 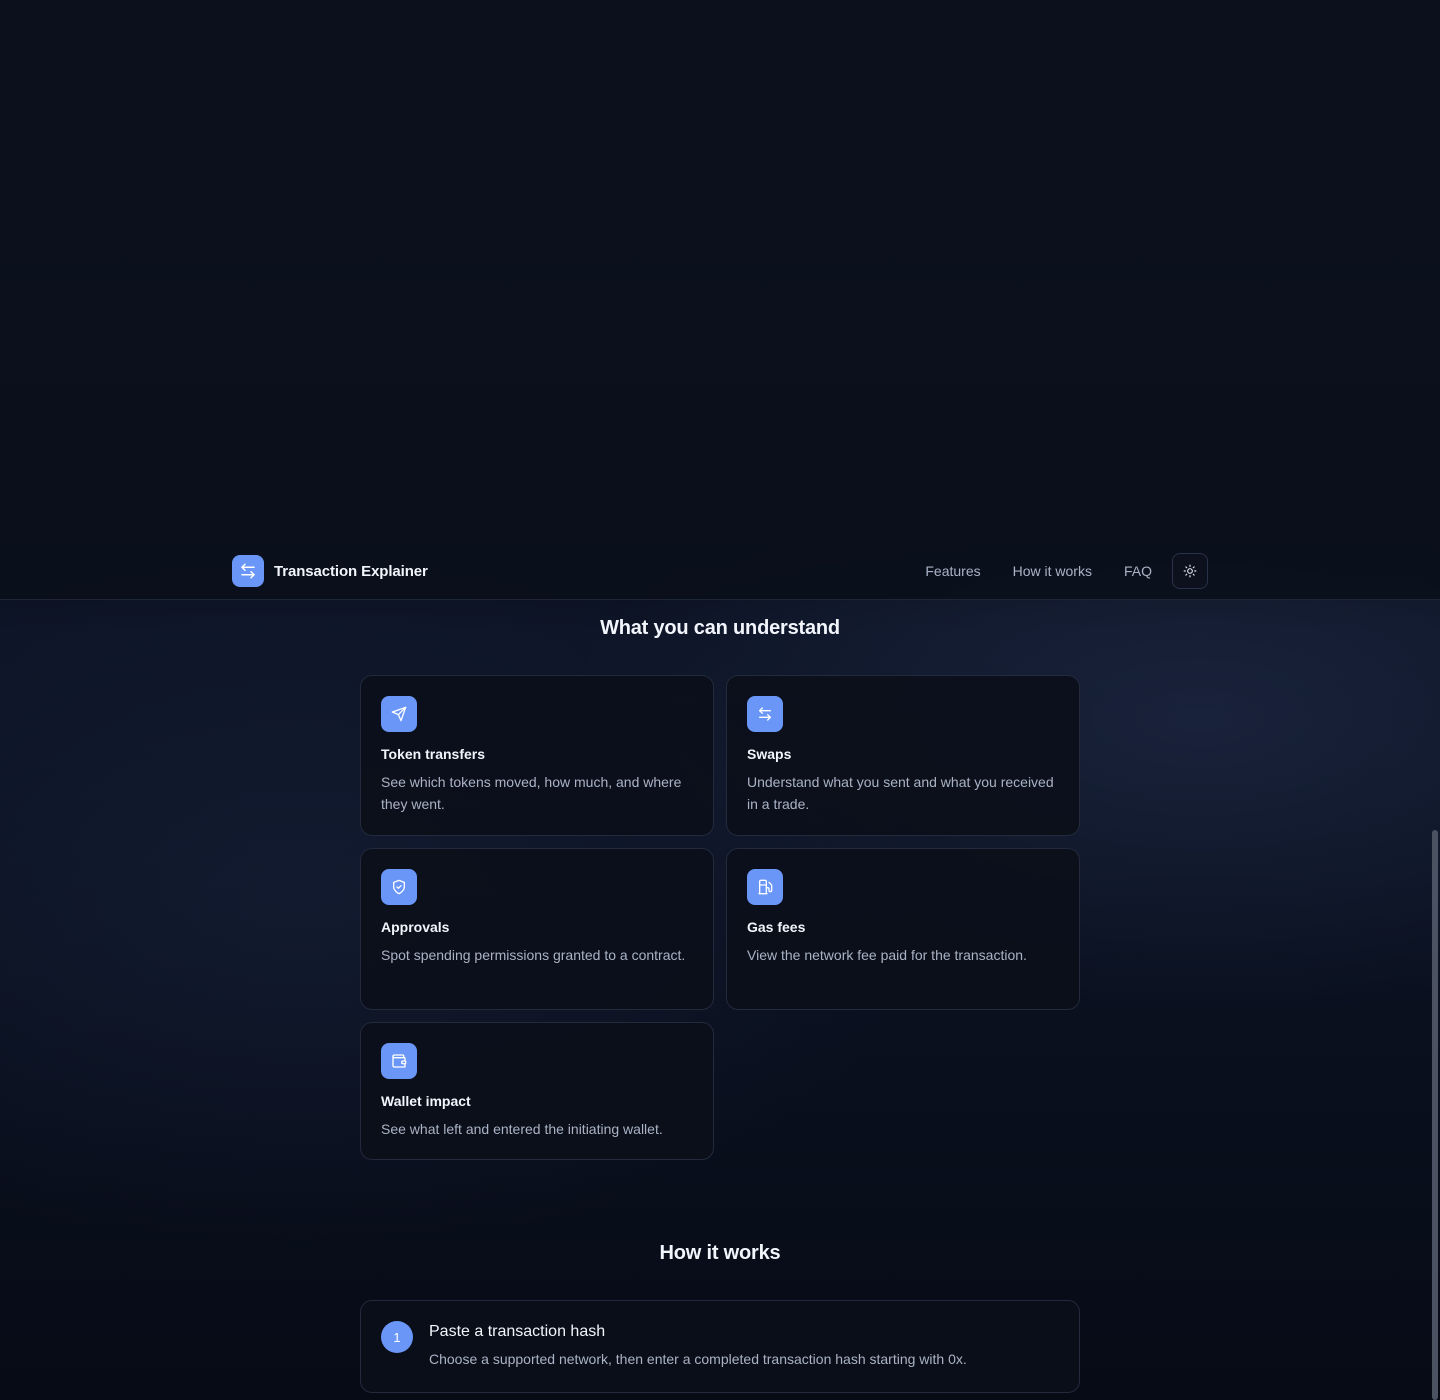 What do you see at coordinates (399, 714) in the screenshot?
I see `send-icon` at bounding box center [399, 714].